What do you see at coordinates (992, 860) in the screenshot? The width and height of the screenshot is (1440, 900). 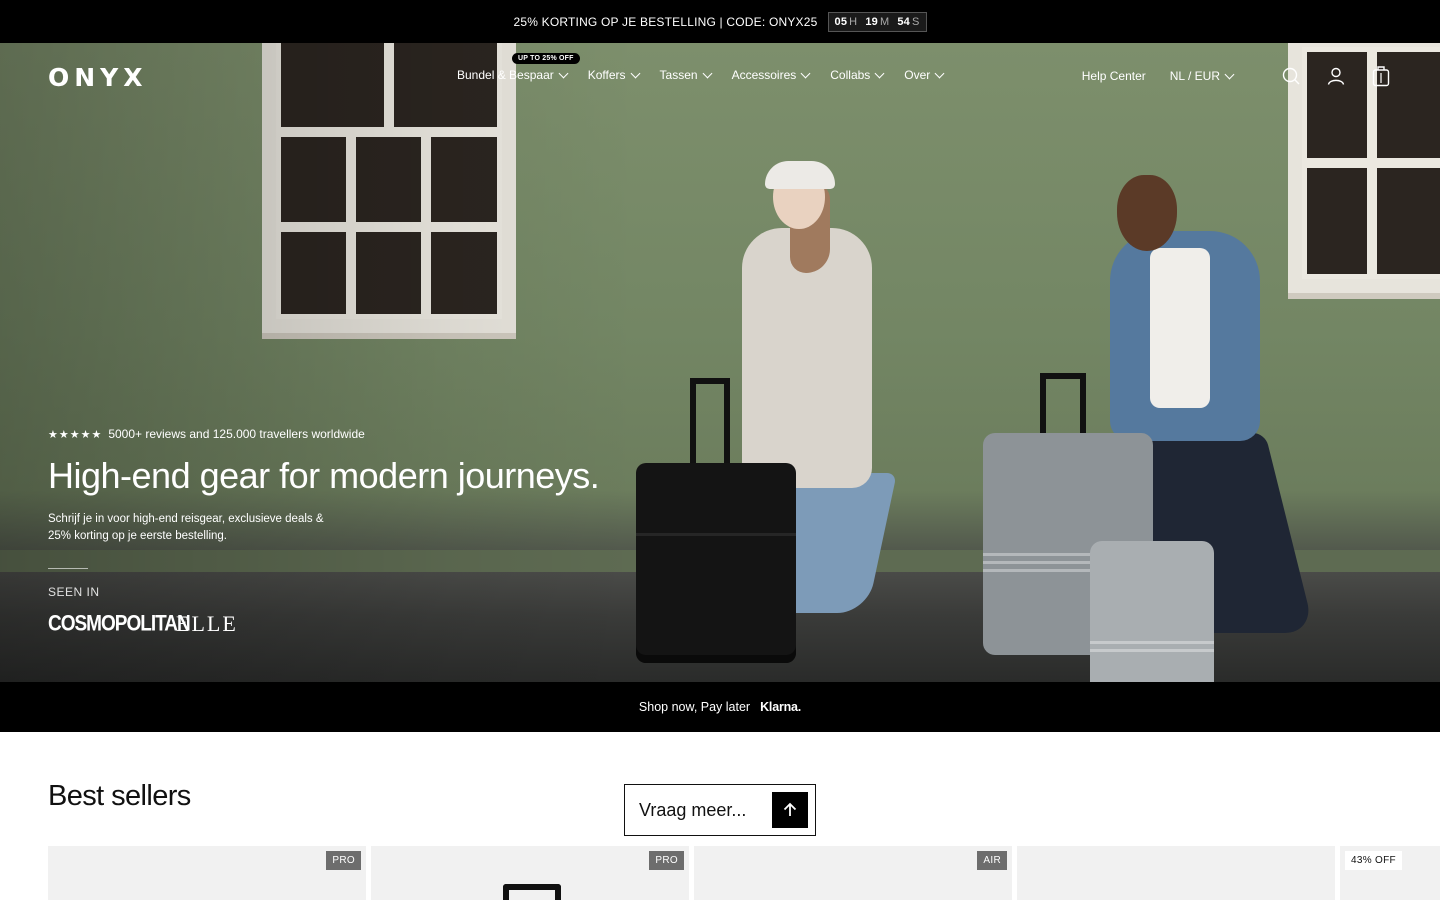 I see `product-tag: AIR` at bounding box center [992, 860].